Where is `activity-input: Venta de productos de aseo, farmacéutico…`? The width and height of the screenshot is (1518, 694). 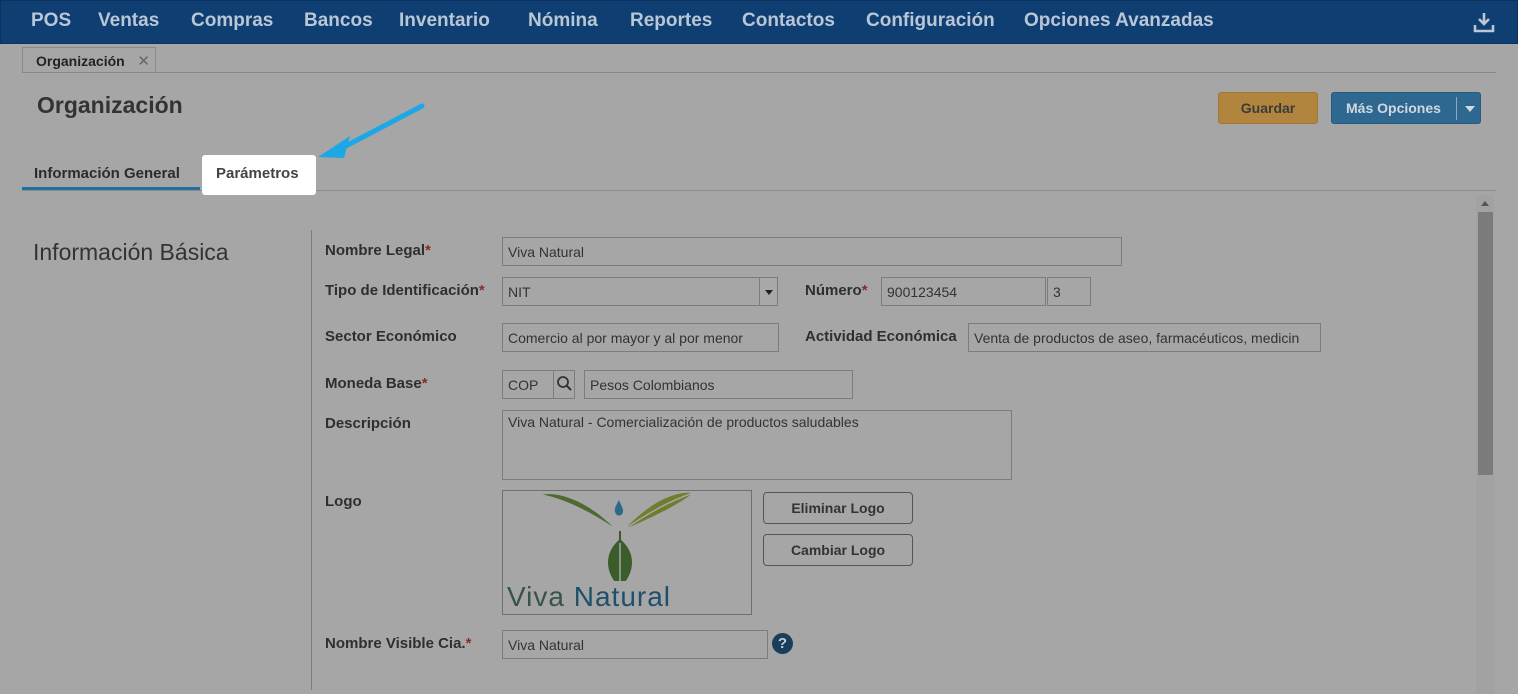 activity-input: Venta de productos de aseo, farmacéutico… is located at coordinates (1144, 337).